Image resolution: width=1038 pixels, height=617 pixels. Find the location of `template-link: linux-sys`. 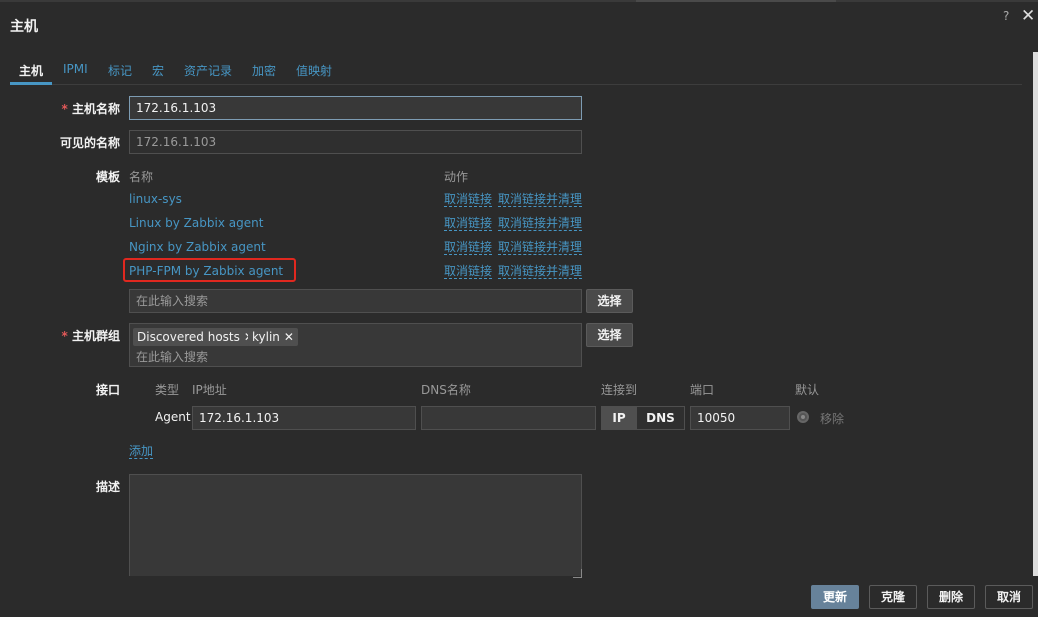

template-link: linux-sys is located at coordinates (155, 199).